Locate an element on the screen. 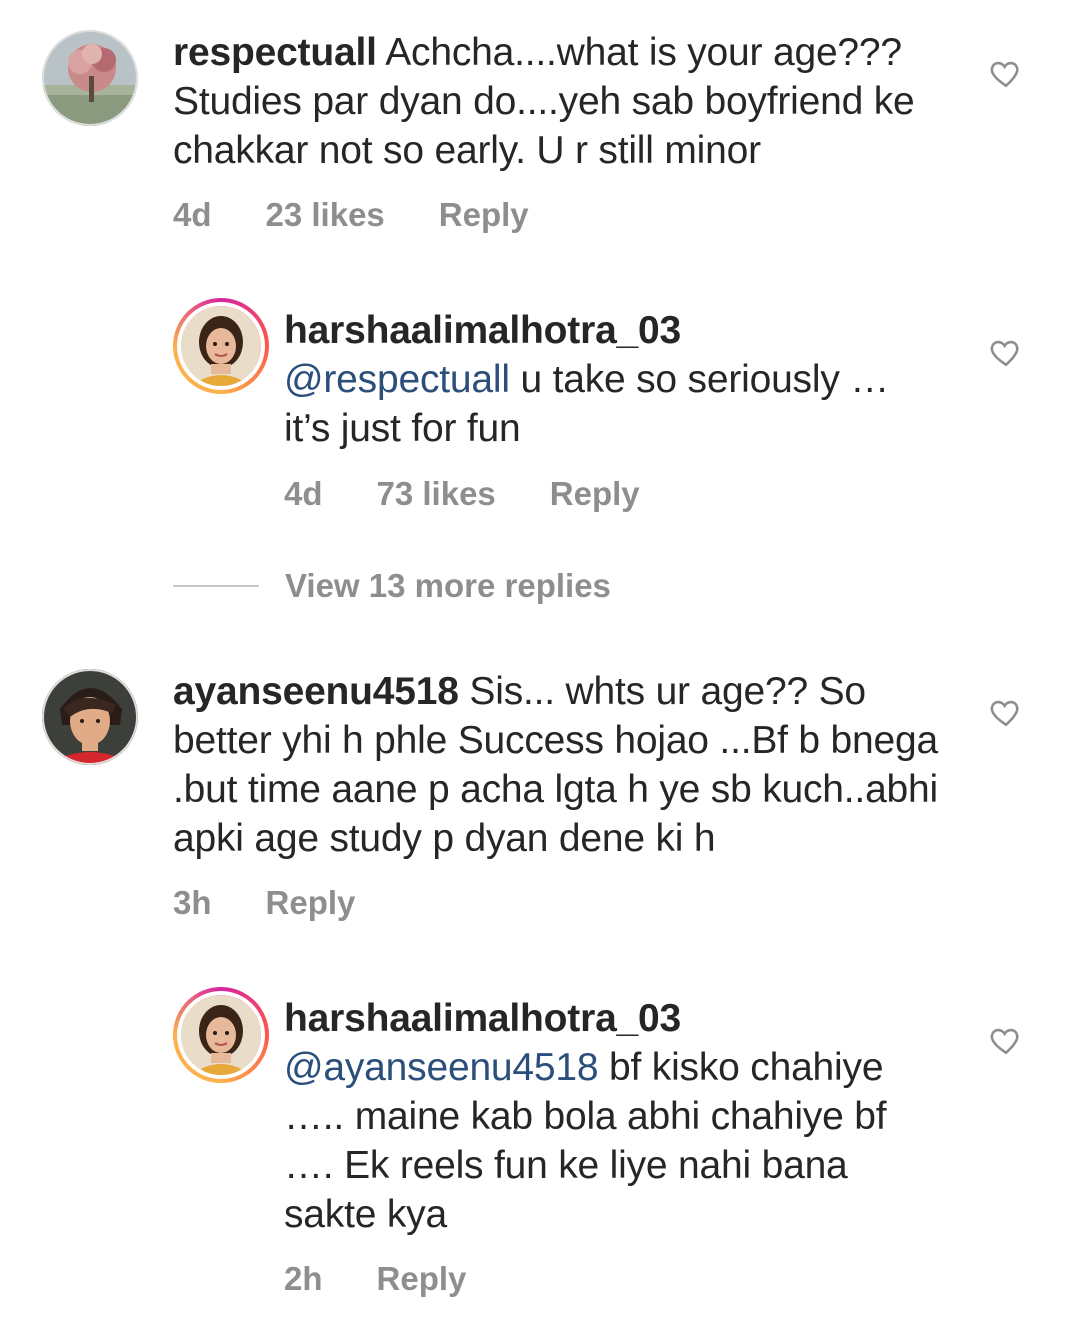 The width and height of the screenshot is (1080, 1327). view-more-replies-label: View 13 more replies is located at coordinates (448, 586).